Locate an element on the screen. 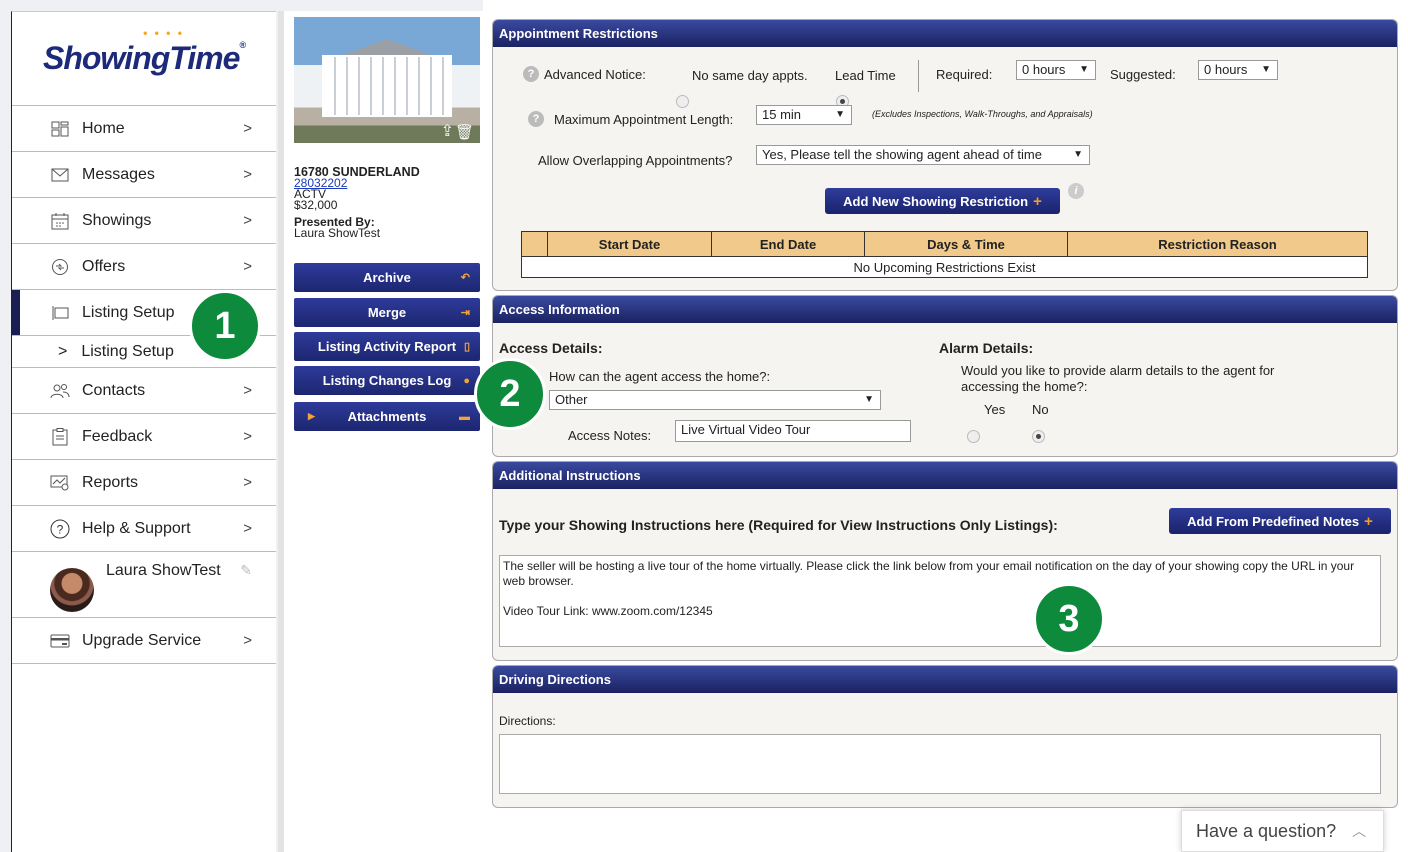 This screenshot has width=1408, height=852. upload-icon: ⇪ is located at coordinates (447, 131).